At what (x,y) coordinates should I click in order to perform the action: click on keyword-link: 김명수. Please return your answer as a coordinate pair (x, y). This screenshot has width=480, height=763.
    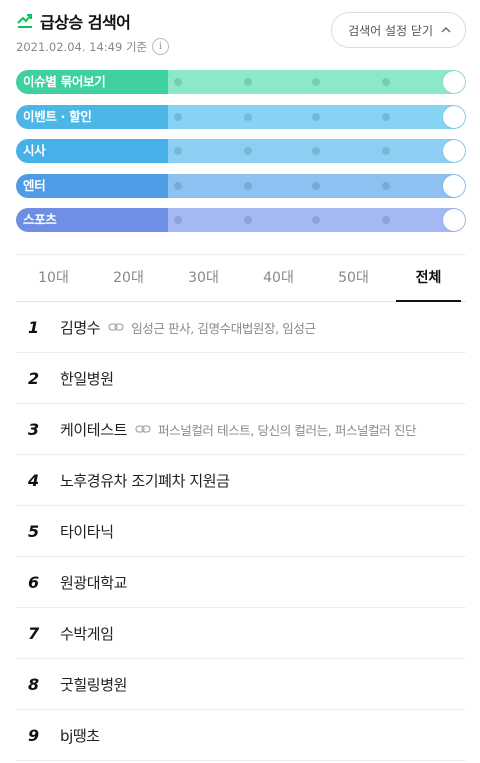
    Looking at the image, I should click on (80, 327).